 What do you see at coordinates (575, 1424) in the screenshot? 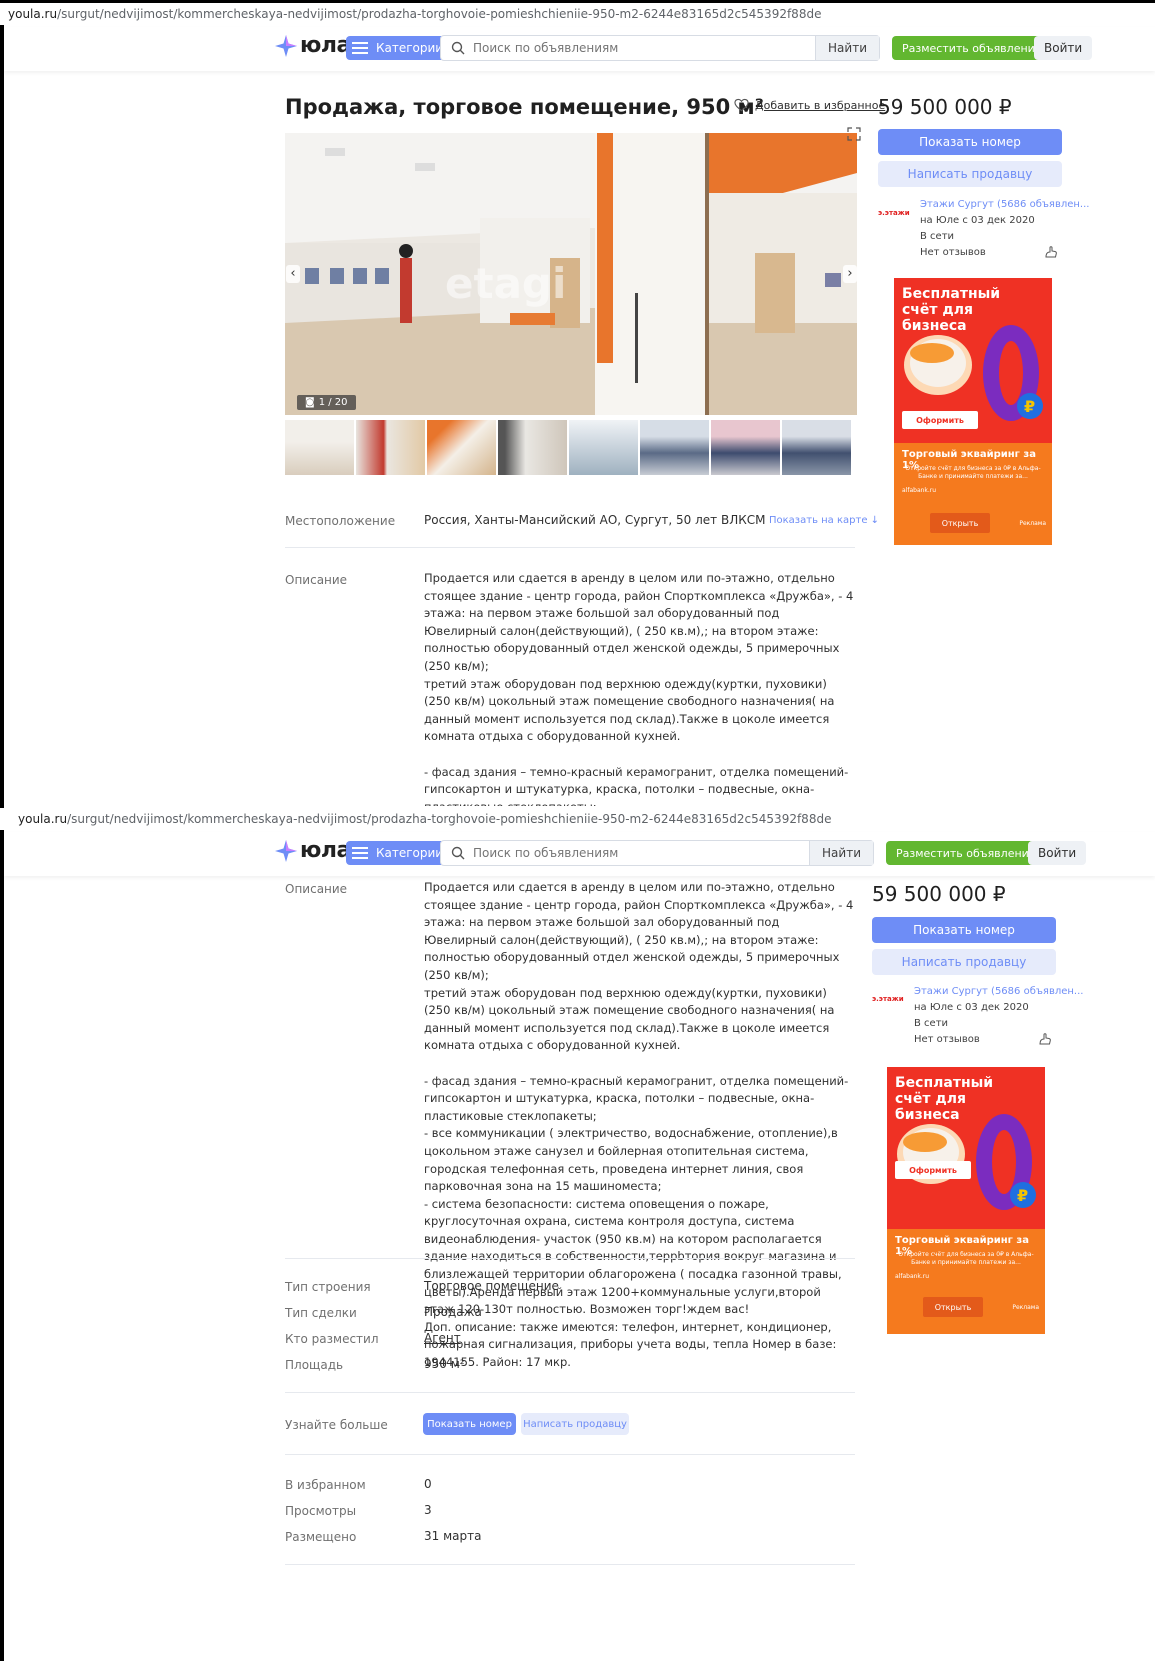
I see `write-seller-small-button: Написать продавцу` at bounding box center [575, 1424].